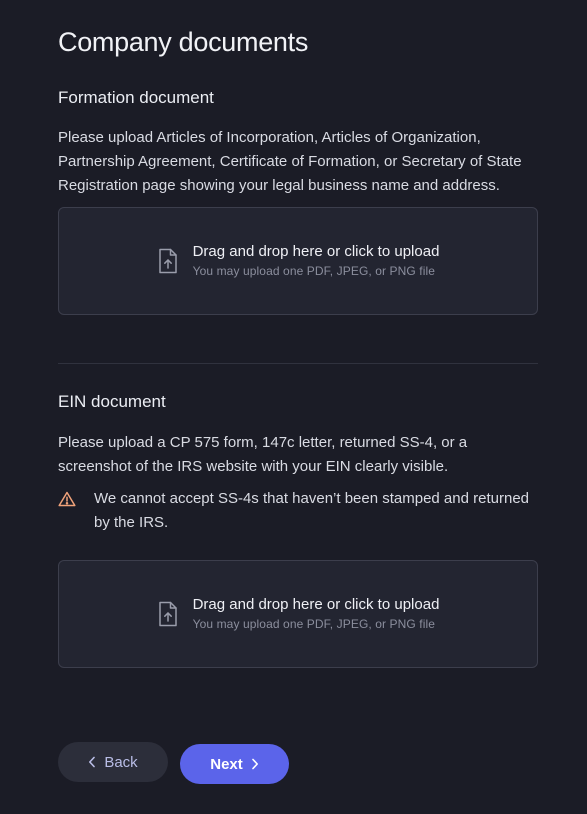  I want to click on next-button: Next, so click(234, 764).